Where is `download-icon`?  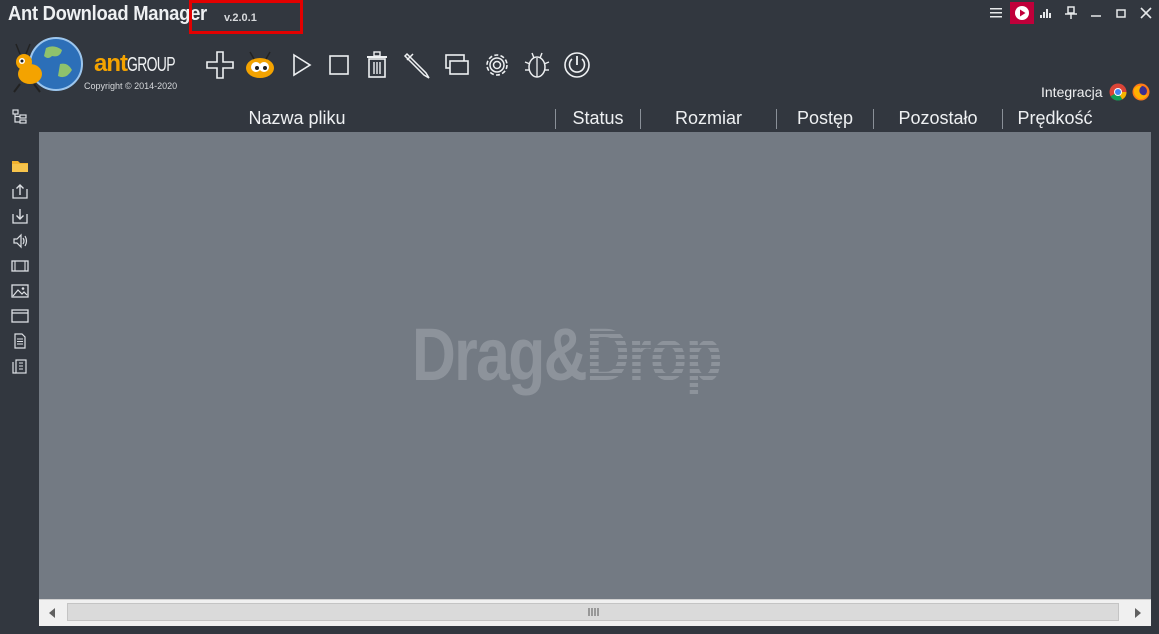 download-icon is located at coordinates (20, 216).